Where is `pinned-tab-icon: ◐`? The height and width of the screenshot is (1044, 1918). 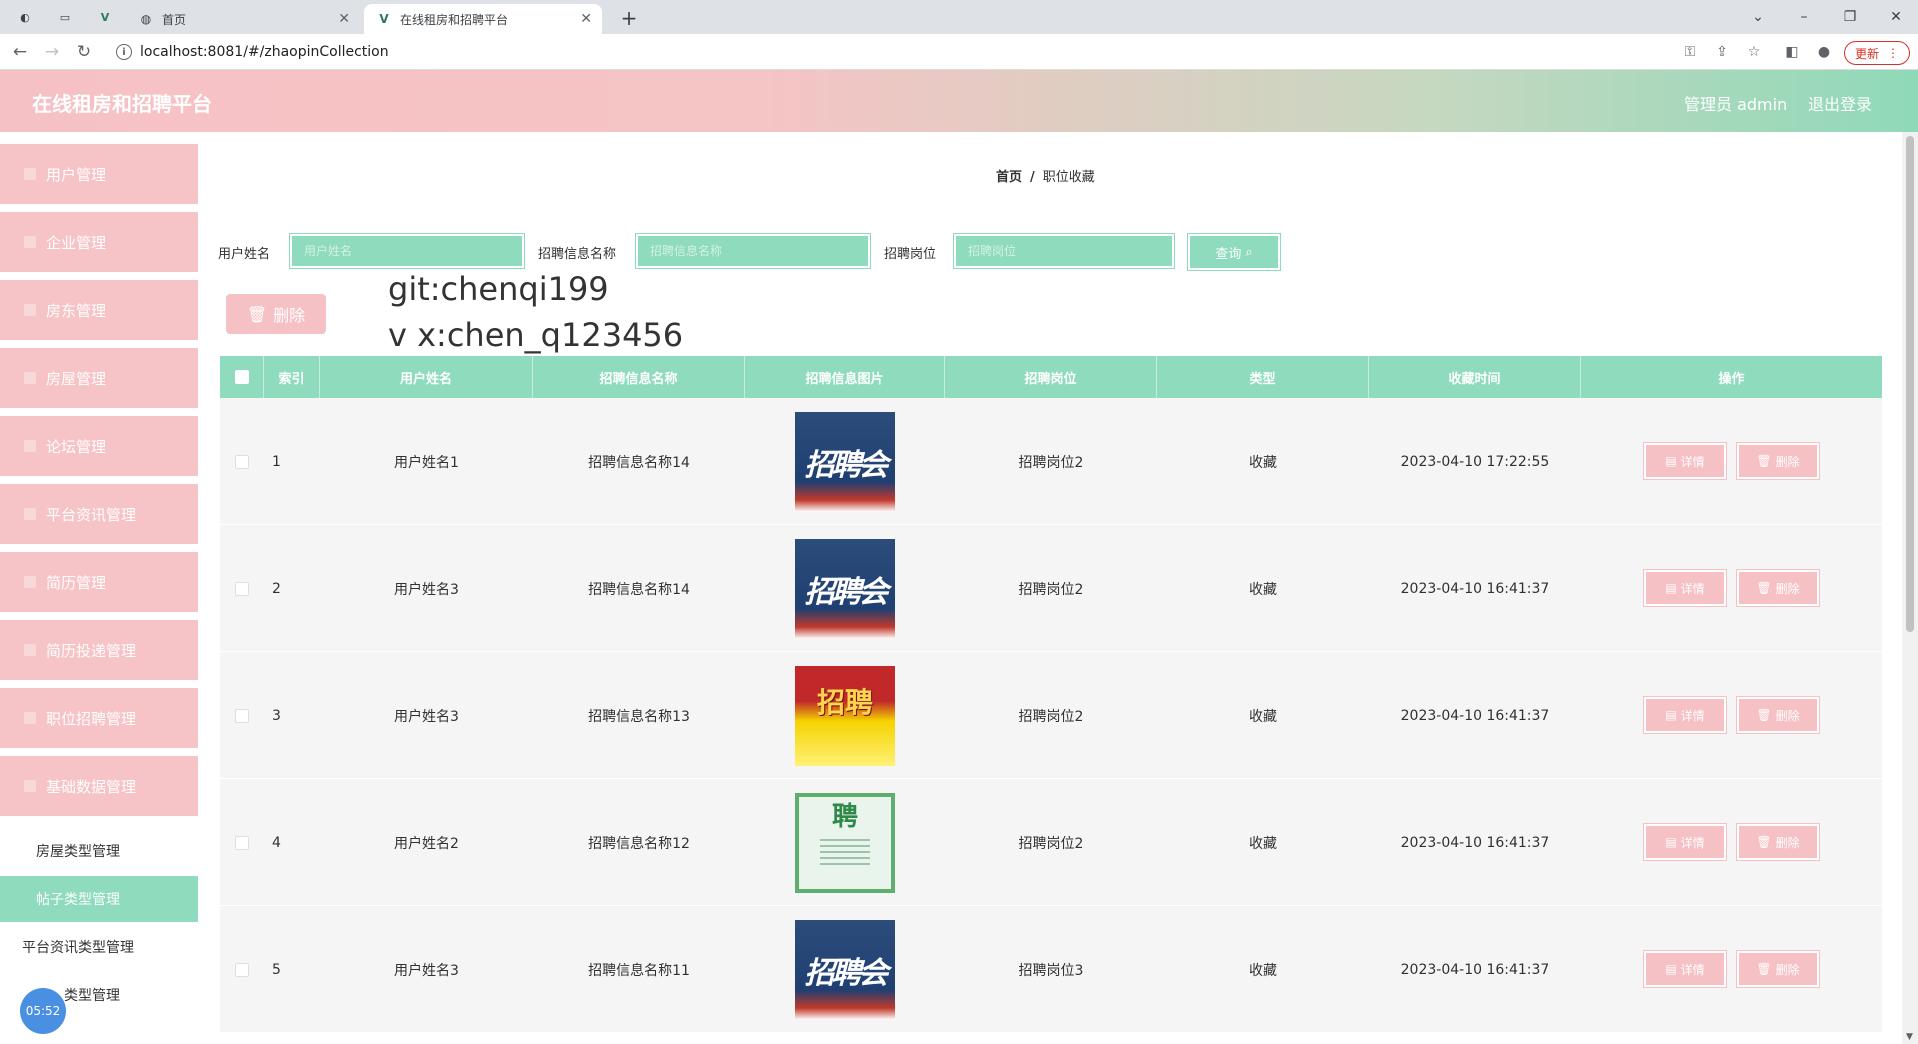
pinned-tab-icon: ◐ is located at coordinates (25, 17).